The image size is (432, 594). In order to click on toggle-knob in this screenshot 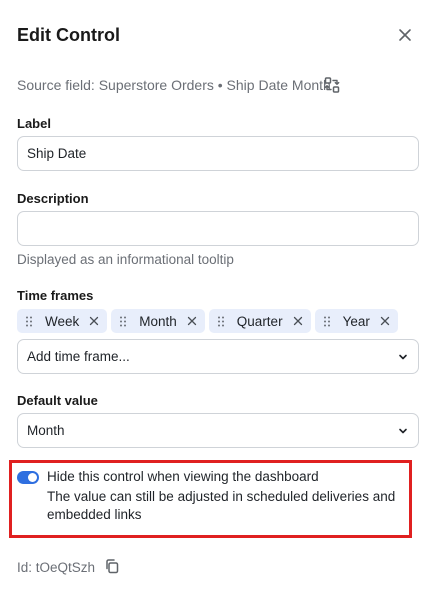, I will do `click(32, 477)`.